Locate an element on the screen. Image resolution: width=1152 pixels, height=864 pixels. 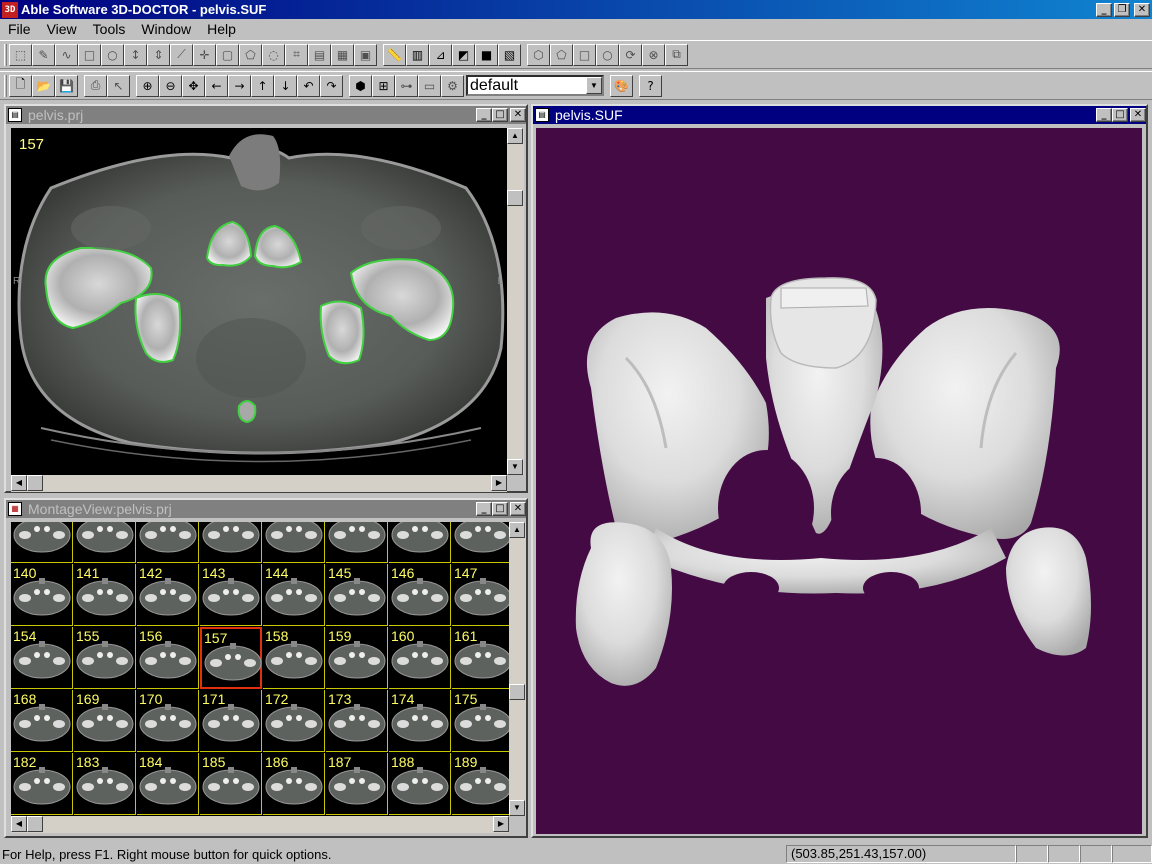
montage-tile: 146 is located at coordinates (420, 595).